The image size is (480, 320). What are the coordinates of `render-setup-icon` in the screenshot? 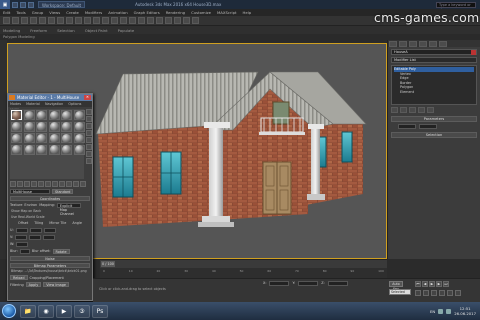 It's located at (177, 20).